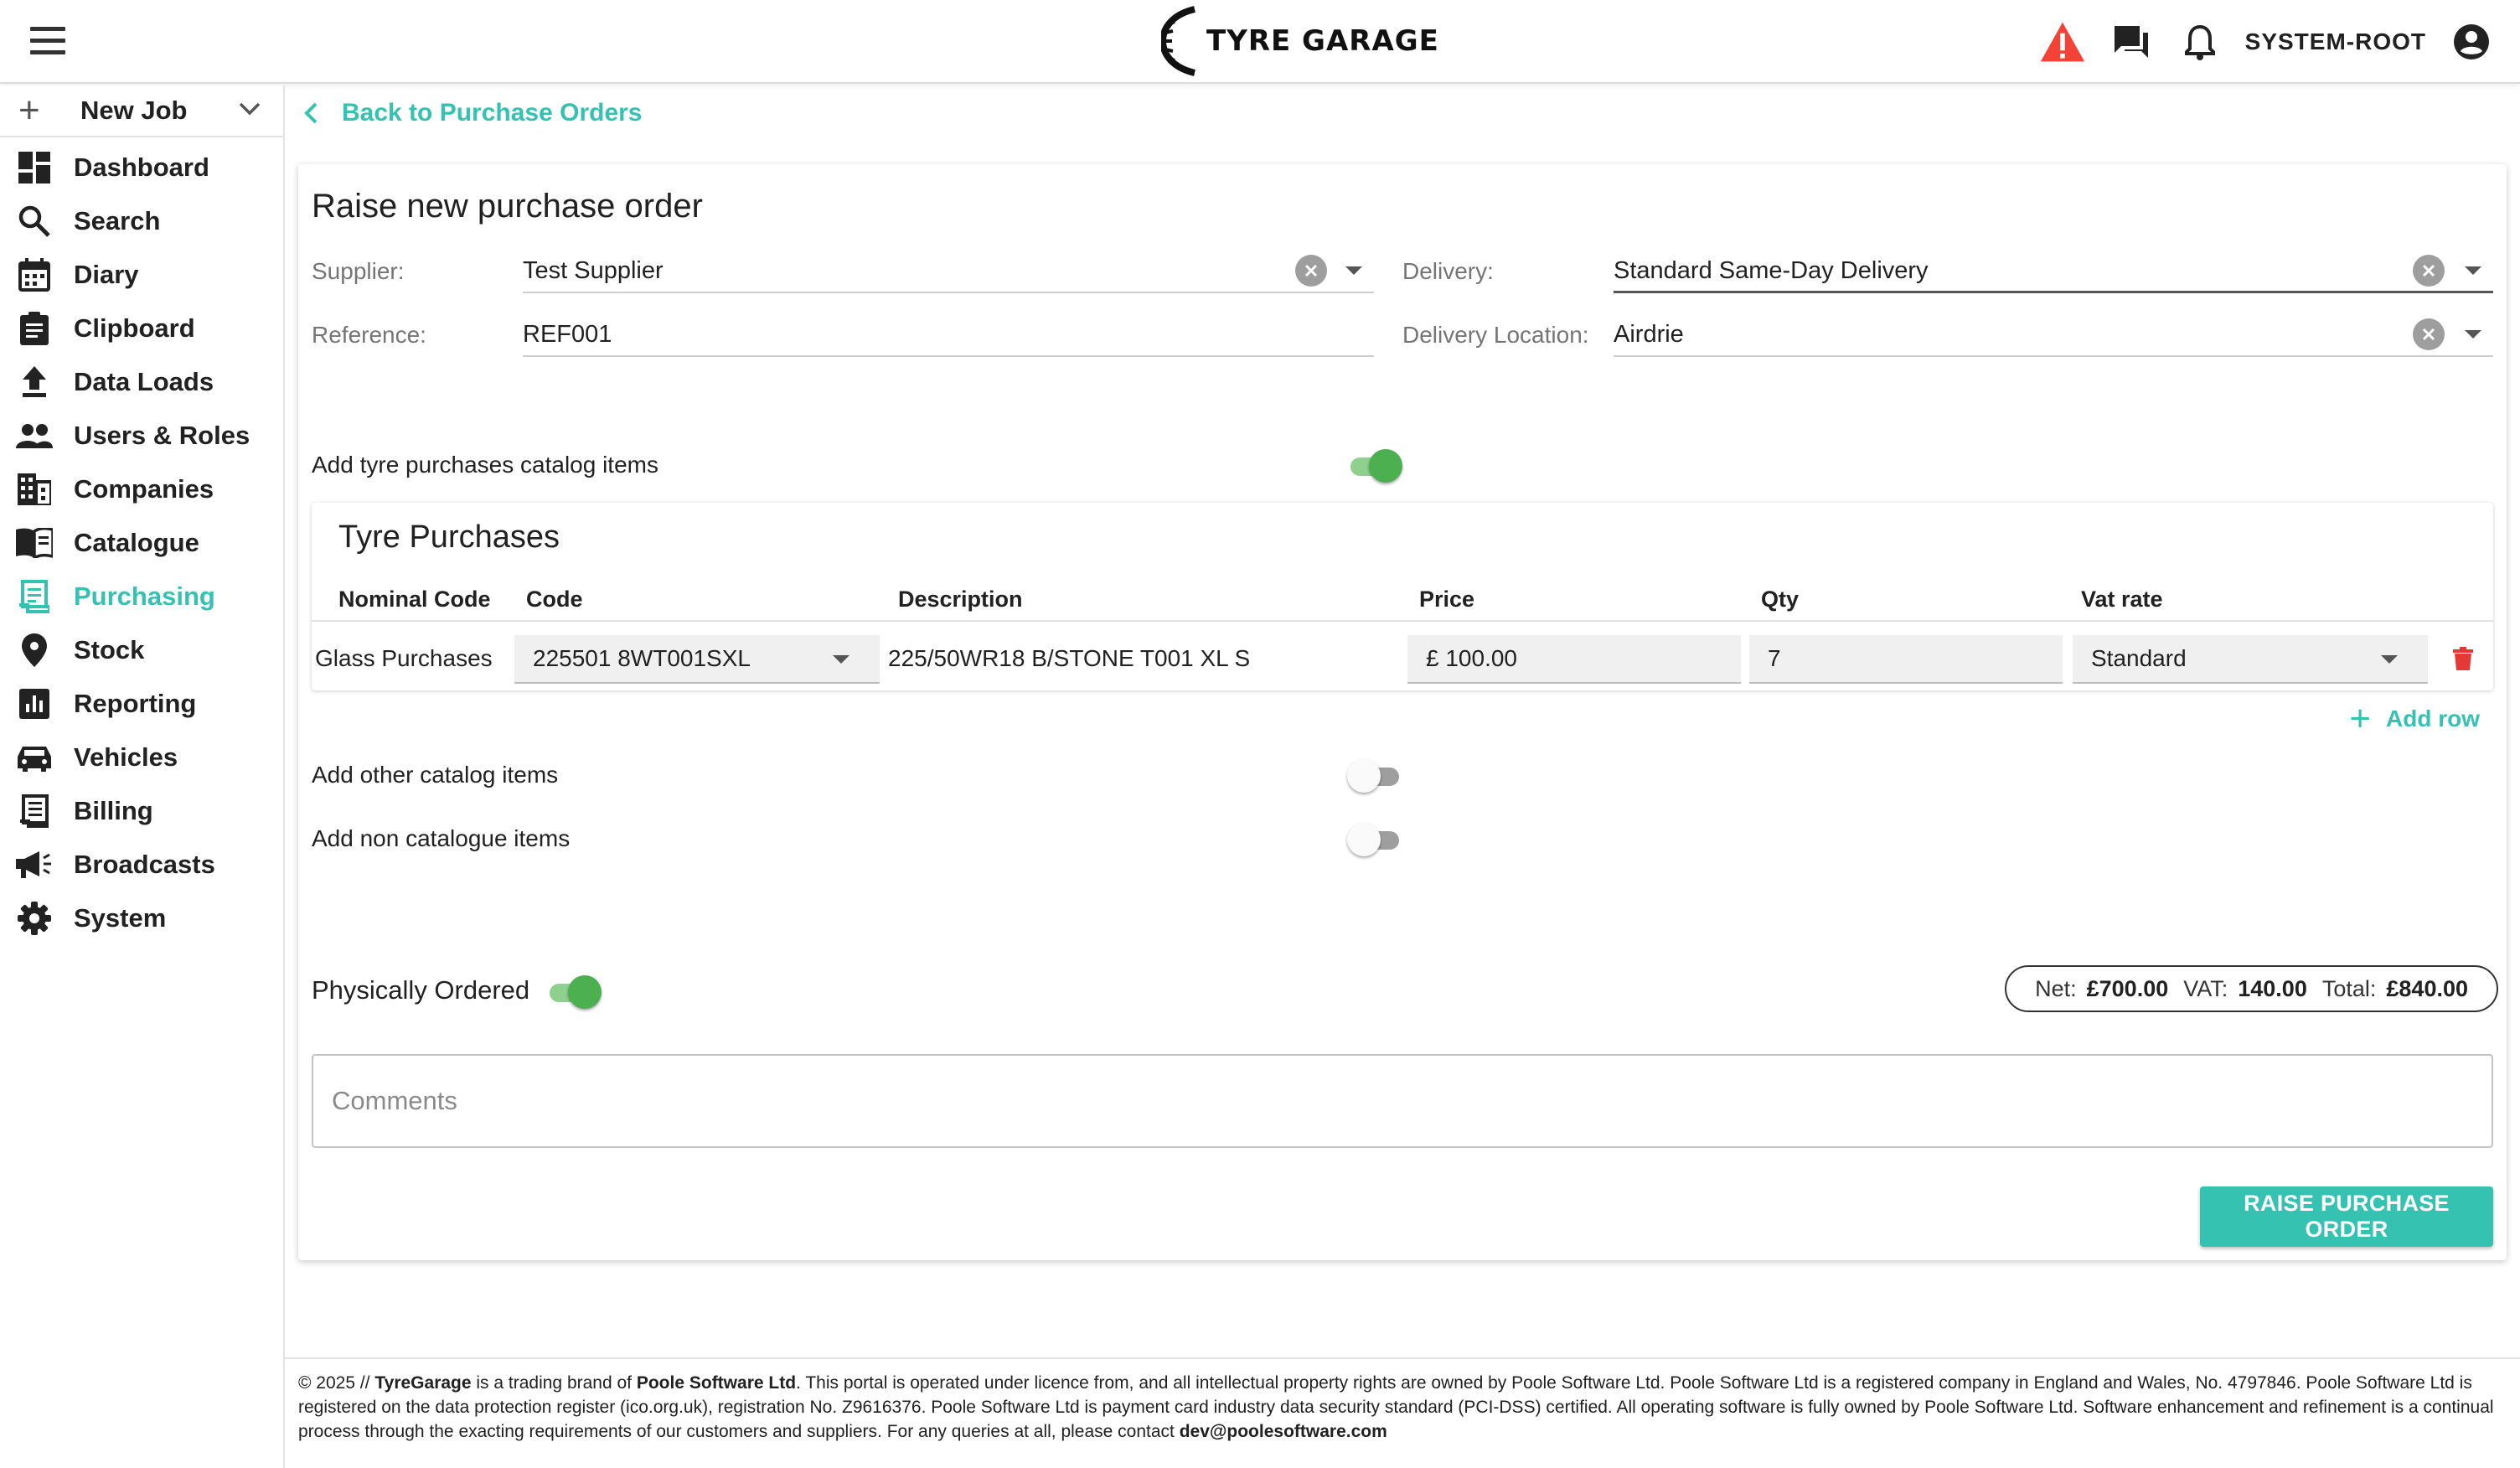  I want to click on sidebar-item-stock: Stock, so click(141, 650).